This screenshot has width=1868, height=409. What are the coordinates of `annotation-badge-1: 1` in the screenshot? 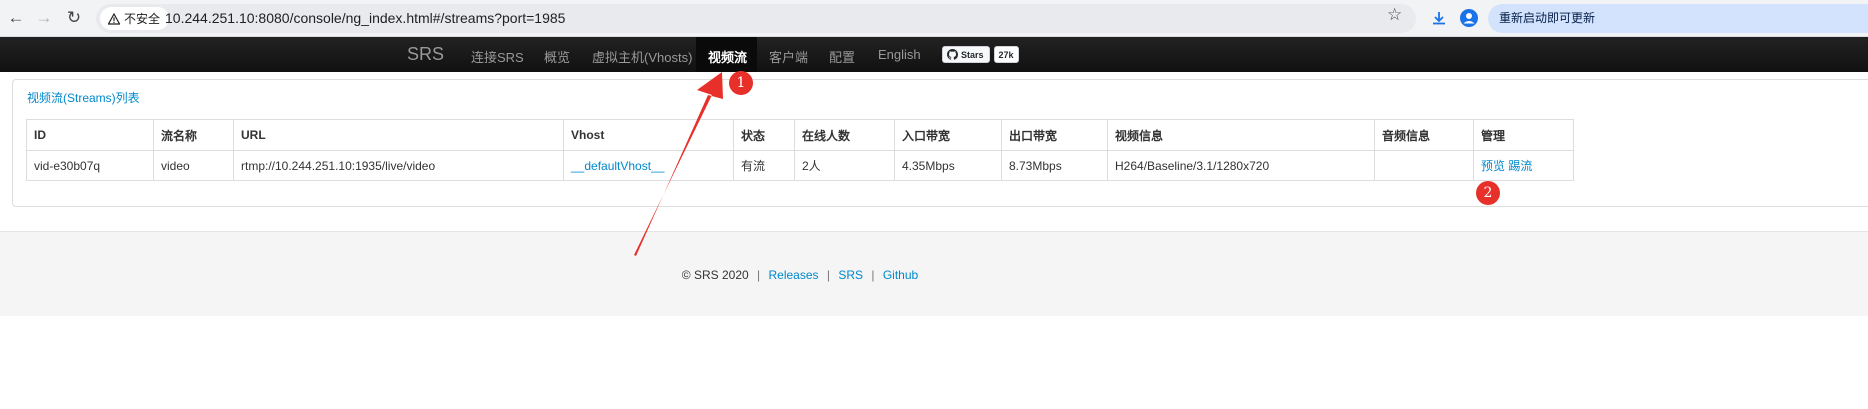 It's located at (741, 83).